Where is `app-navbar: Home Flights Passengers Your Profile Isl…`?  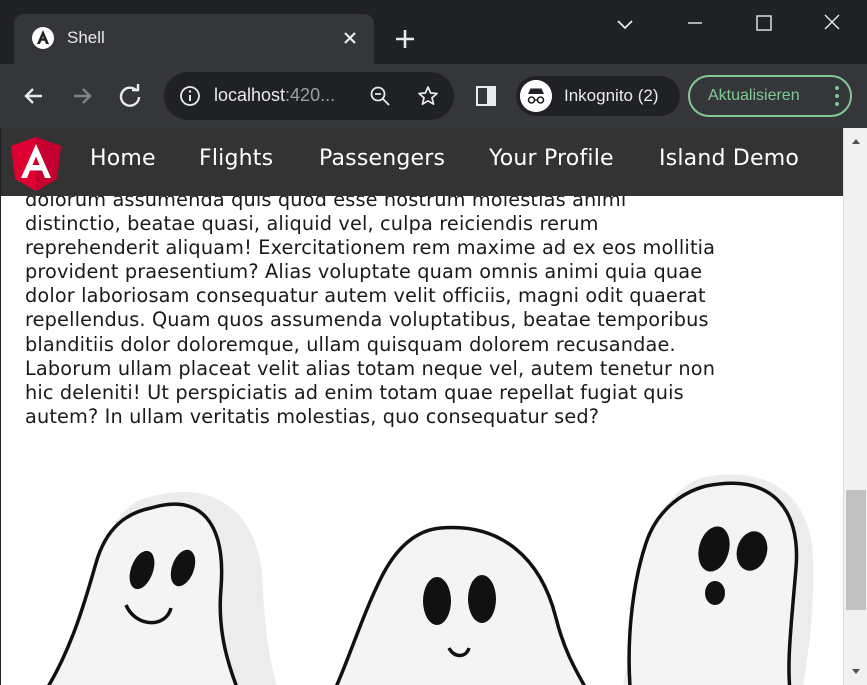 app-navbar: Home Flights Passengers Your Profile Isl… is located at coordinates (422, 162).